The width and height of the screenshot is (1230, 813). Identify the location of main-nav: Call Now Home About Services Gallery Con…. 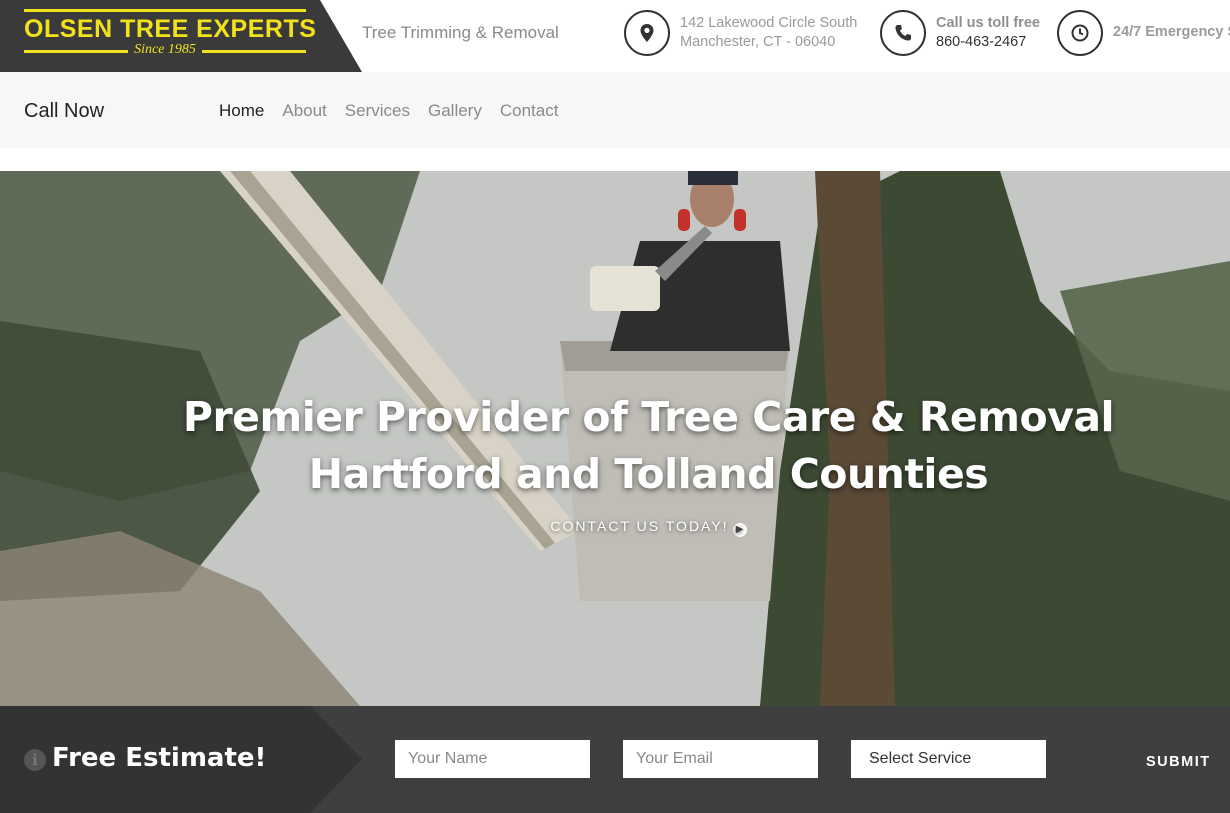
(615, 110).